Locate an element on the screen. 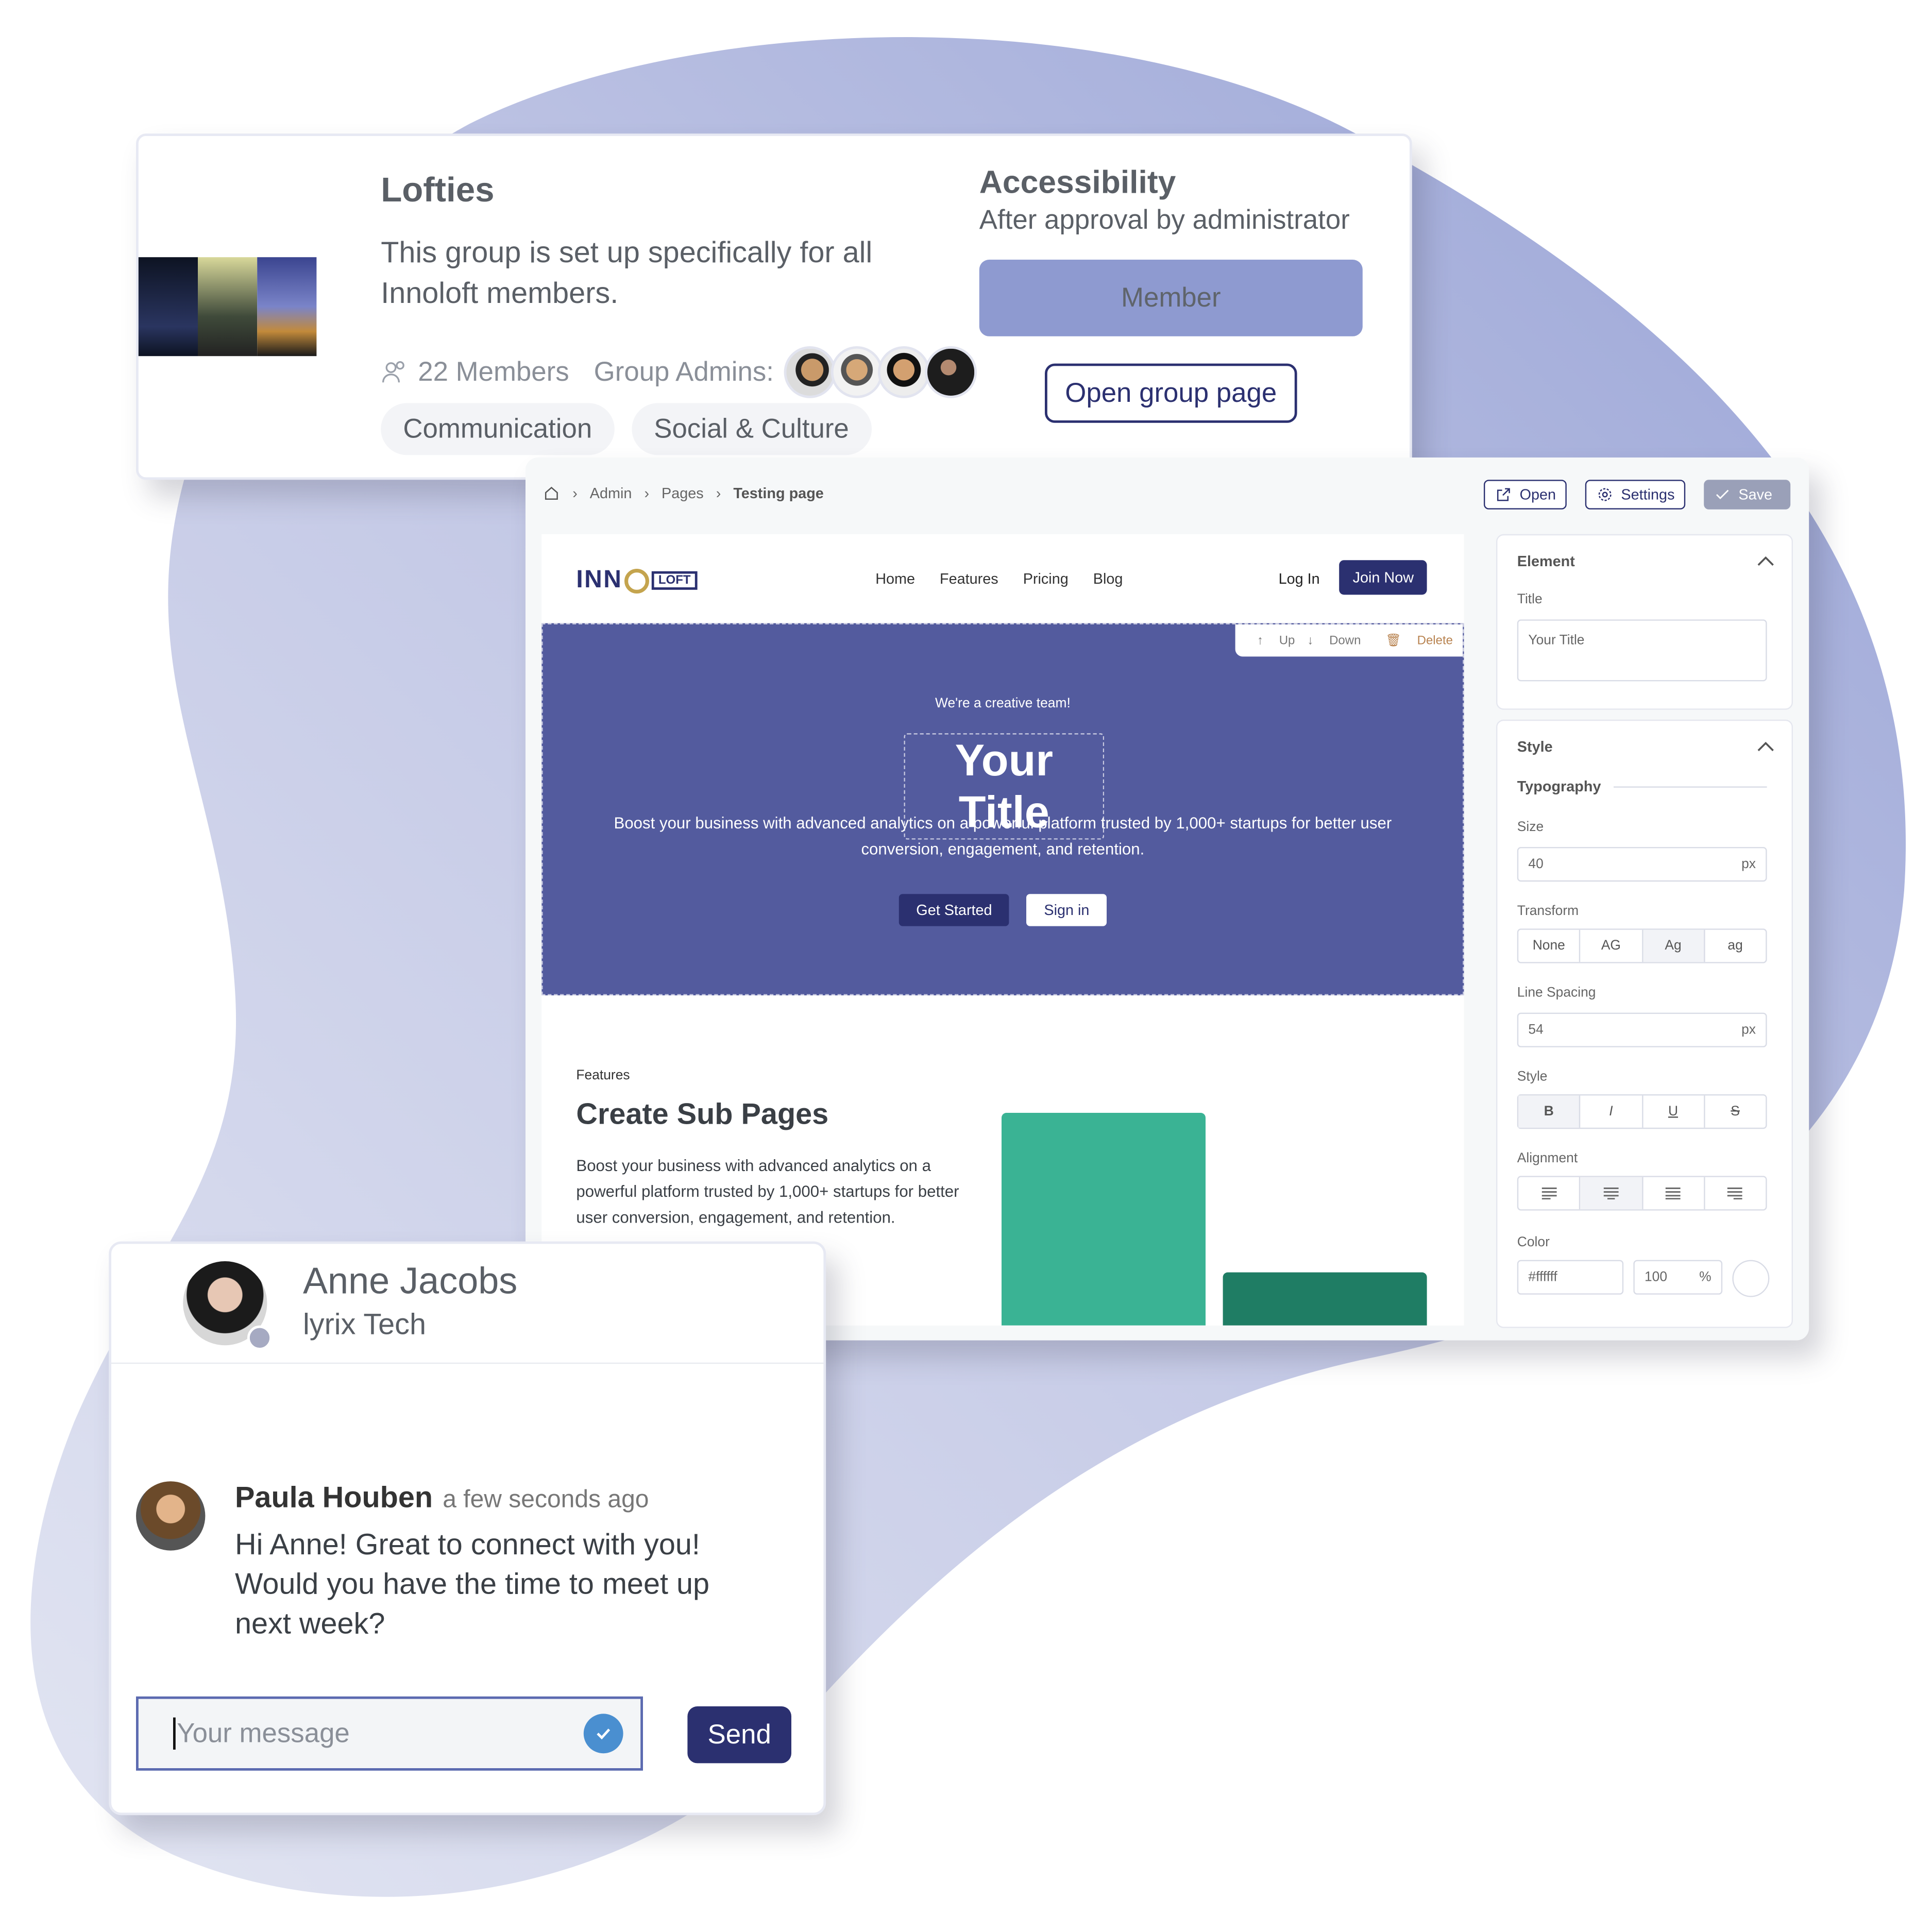 Image resolution: width=1932 pixels, height=1932 pixels. line-spacing-label: Line Spacing is located at coordinates (1556, 993).